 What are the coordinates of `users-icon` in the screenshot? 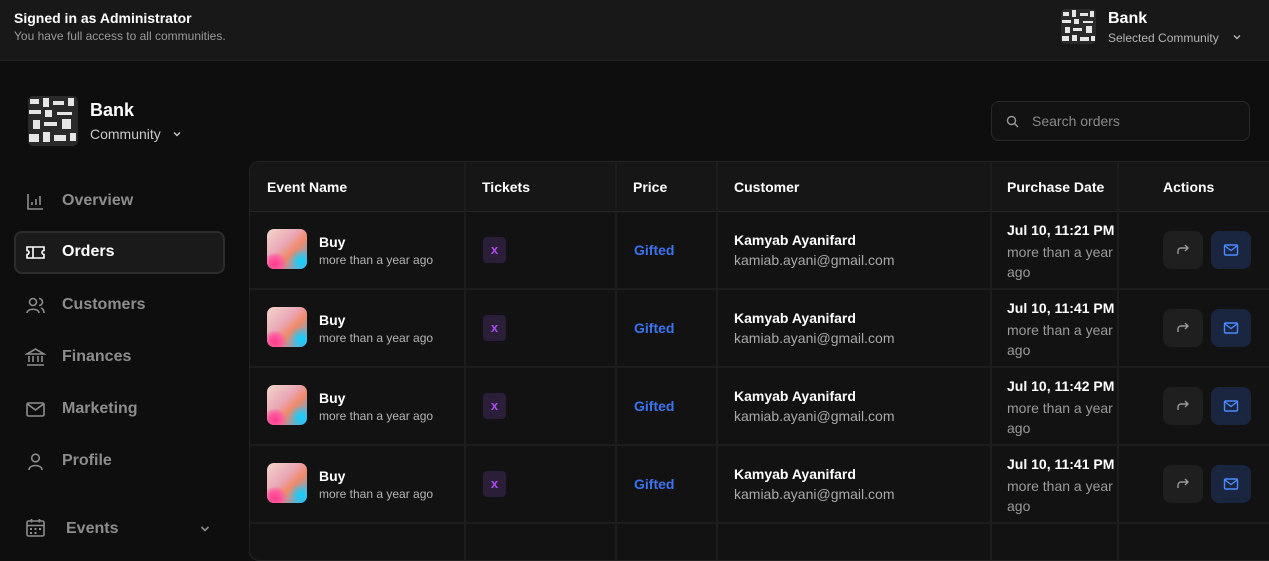 It's located at (35, 305).